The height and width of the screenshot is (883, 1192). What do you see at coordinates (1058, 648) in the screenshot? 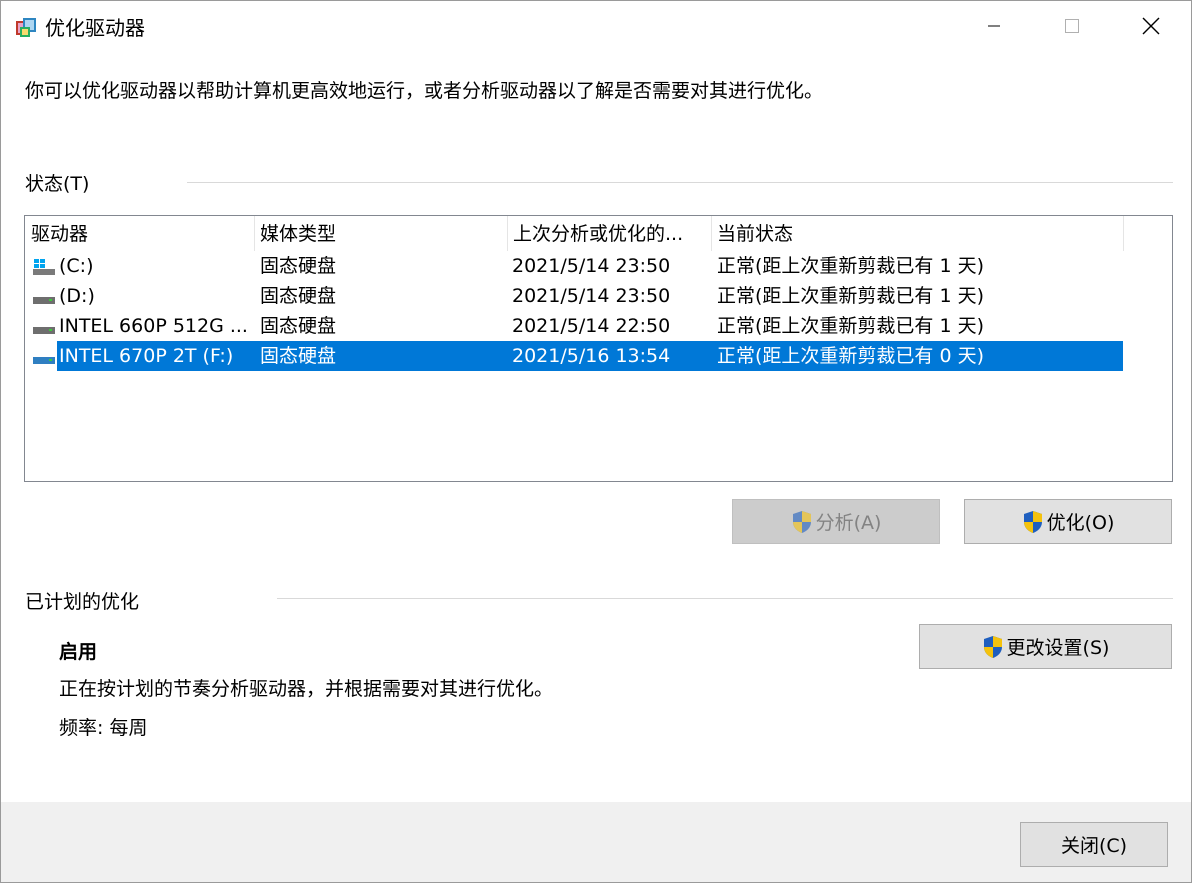
I see `change-settings-button-label: 更改设置(S)` at bounding box center [1058, 648].